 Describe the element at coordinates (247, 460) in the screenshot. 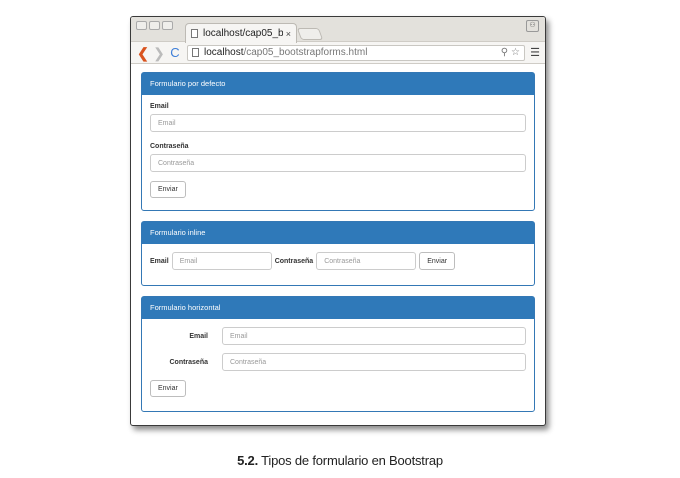

I see `caption-number: 5.2.` at that location.